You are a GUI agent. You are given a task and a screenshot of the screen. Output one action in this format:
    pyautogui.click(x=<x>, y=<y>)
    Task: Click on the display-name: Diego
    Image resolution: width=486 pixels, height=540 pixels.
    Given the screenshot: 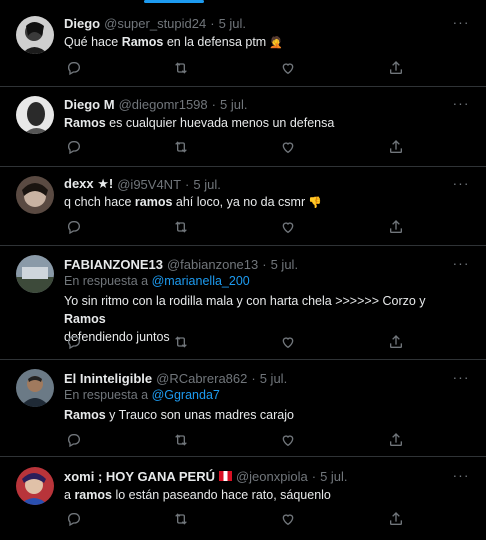 What is the action you would take?
    pyautogui.click(x=82, y=23)
    